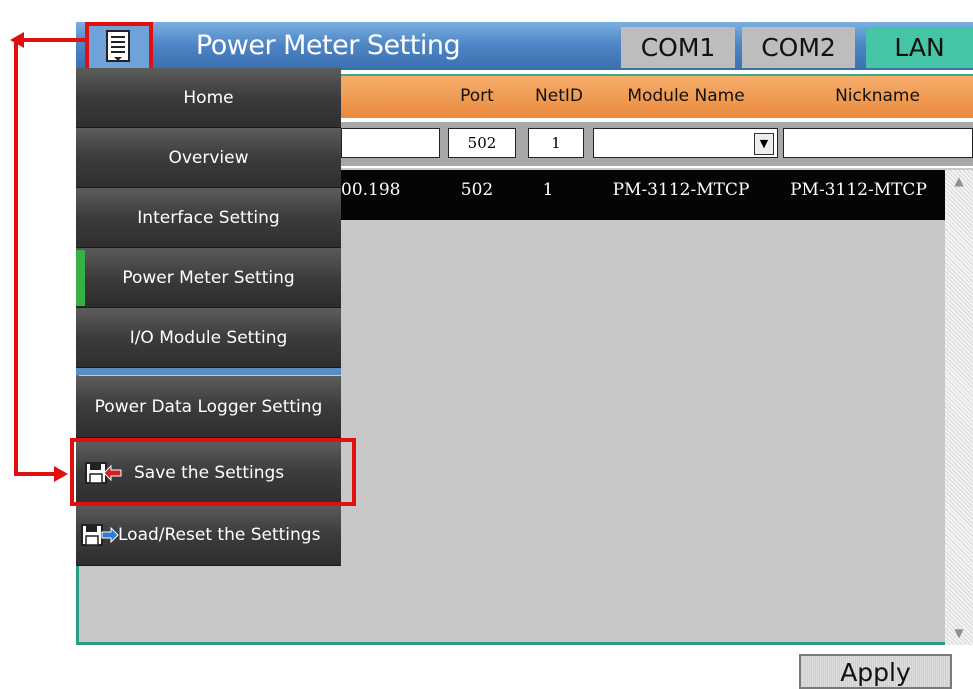  I want to click on scroll-down-icon: ▼, so click(959, 633).